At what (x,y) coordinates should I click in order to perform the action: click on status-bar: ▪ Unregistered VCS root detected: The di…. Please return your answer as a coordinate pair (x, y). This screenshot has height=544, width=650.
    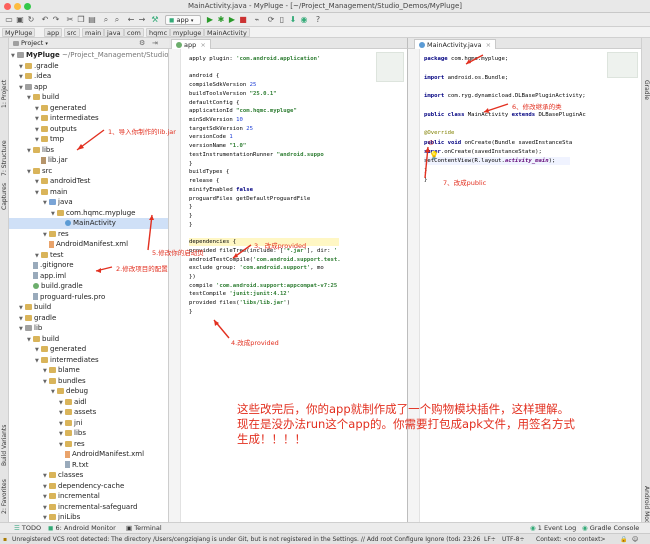
    Looking at the image, I should click on (325, 538).